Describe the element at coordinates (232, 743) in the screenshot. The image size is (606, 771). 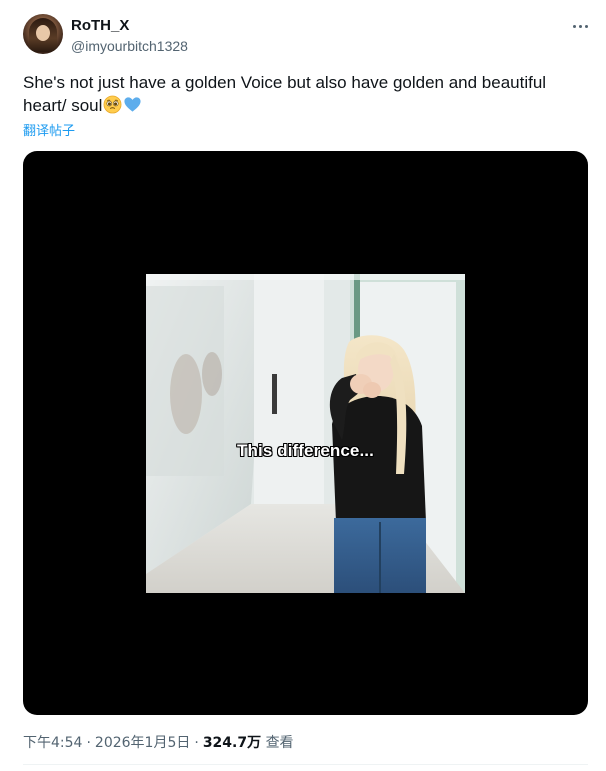
I see `views-count: 324.7万` at that location.